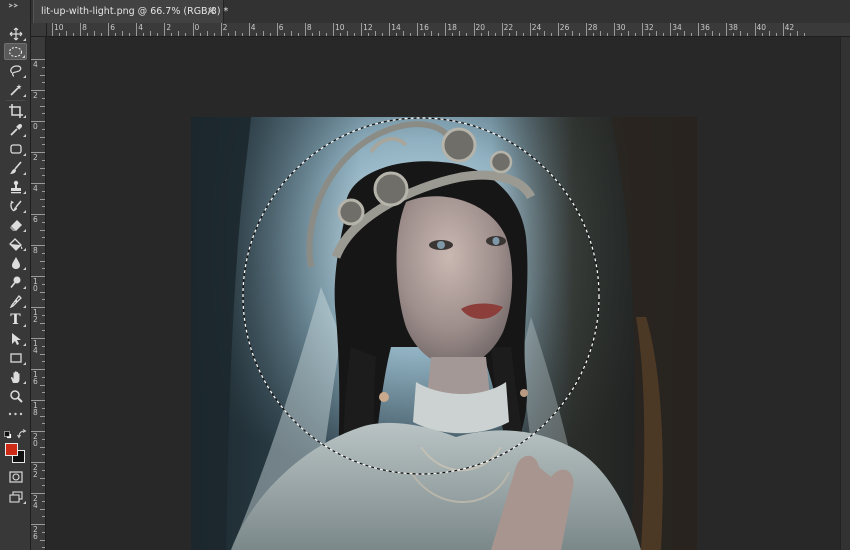 Image resolution: width=850 pixels, height=550 pixels. I want to click on brush-icon, so click(15, 167).